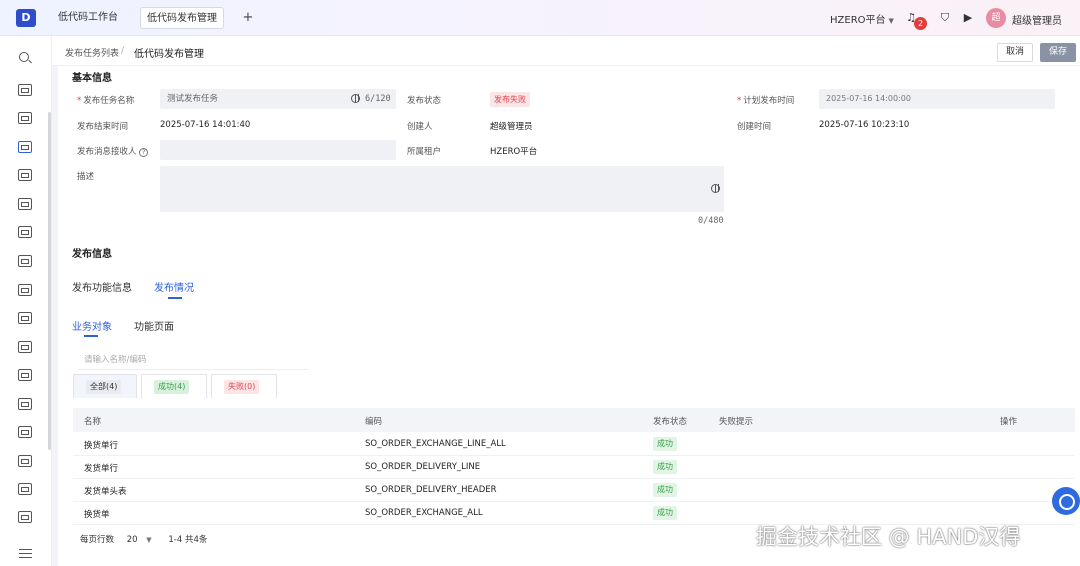 The width and height of the screenshot is (1080, 566). Describe the element at coordinates (891, 21) in the screenshot. I see `chevron-down-icon: ▼` at that location.